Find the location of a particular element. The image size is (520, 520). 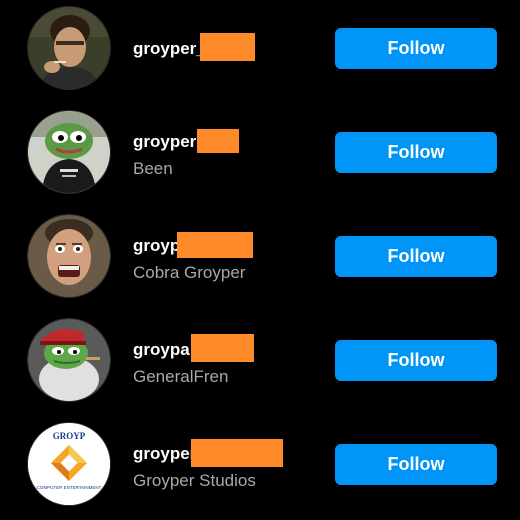

avatar-shouting-man is located at coordinates (69, 256).